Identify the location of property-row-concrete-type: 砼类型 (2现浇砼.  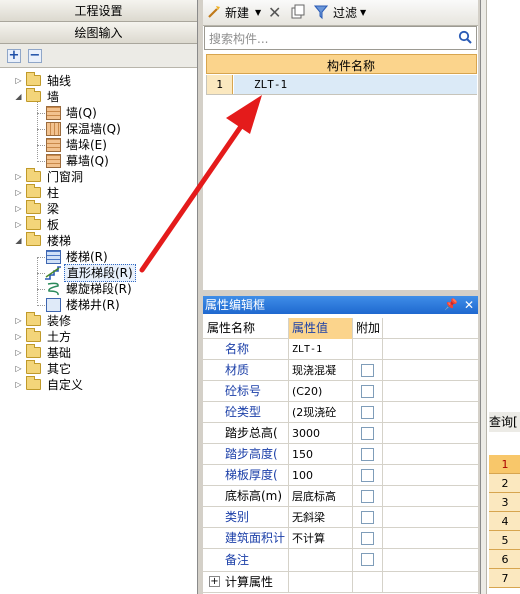
(340, 412).